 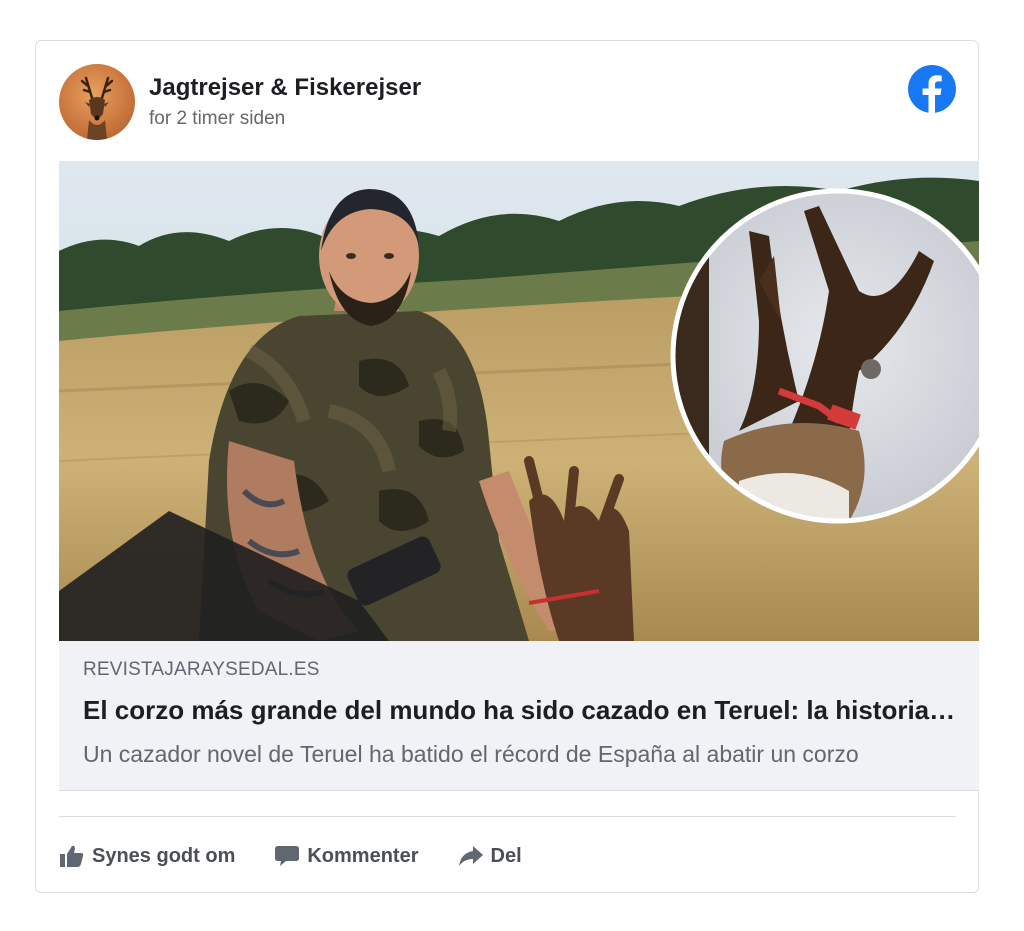 I want to click on share-button: Del, so click(x=490, y=856).